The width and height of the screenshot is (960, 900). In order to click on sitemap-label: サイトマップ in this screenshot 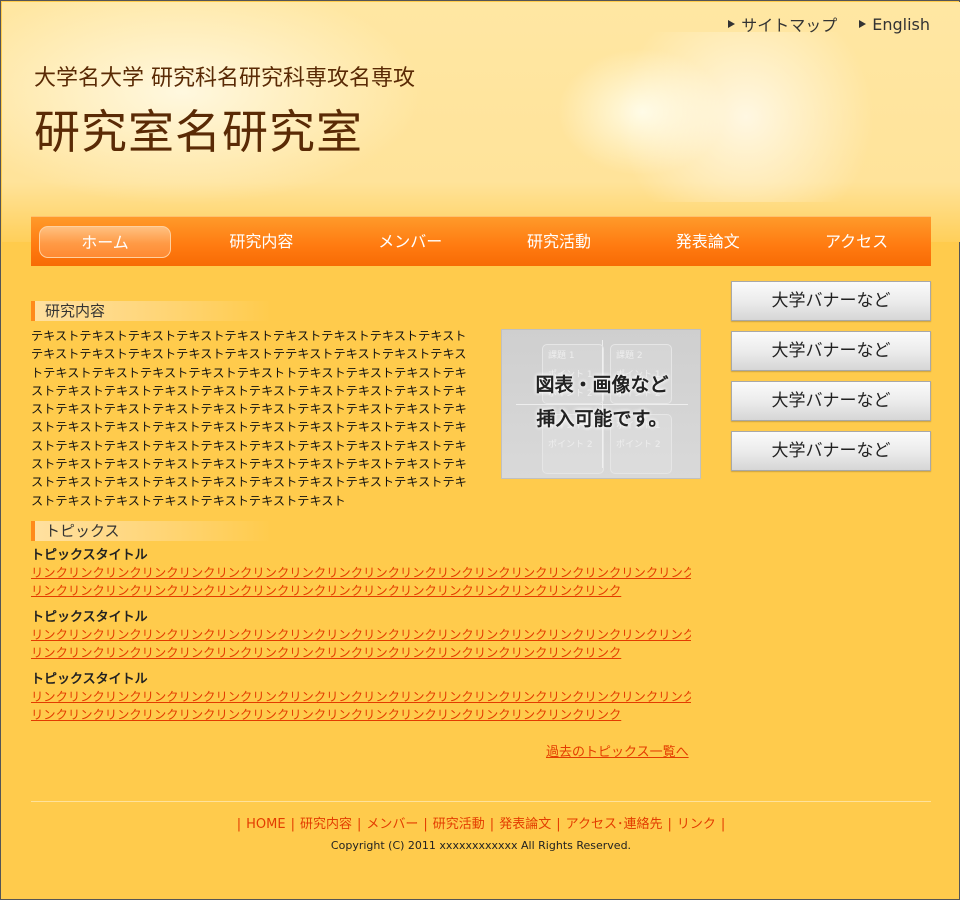, I will do `click(789, 25)`.